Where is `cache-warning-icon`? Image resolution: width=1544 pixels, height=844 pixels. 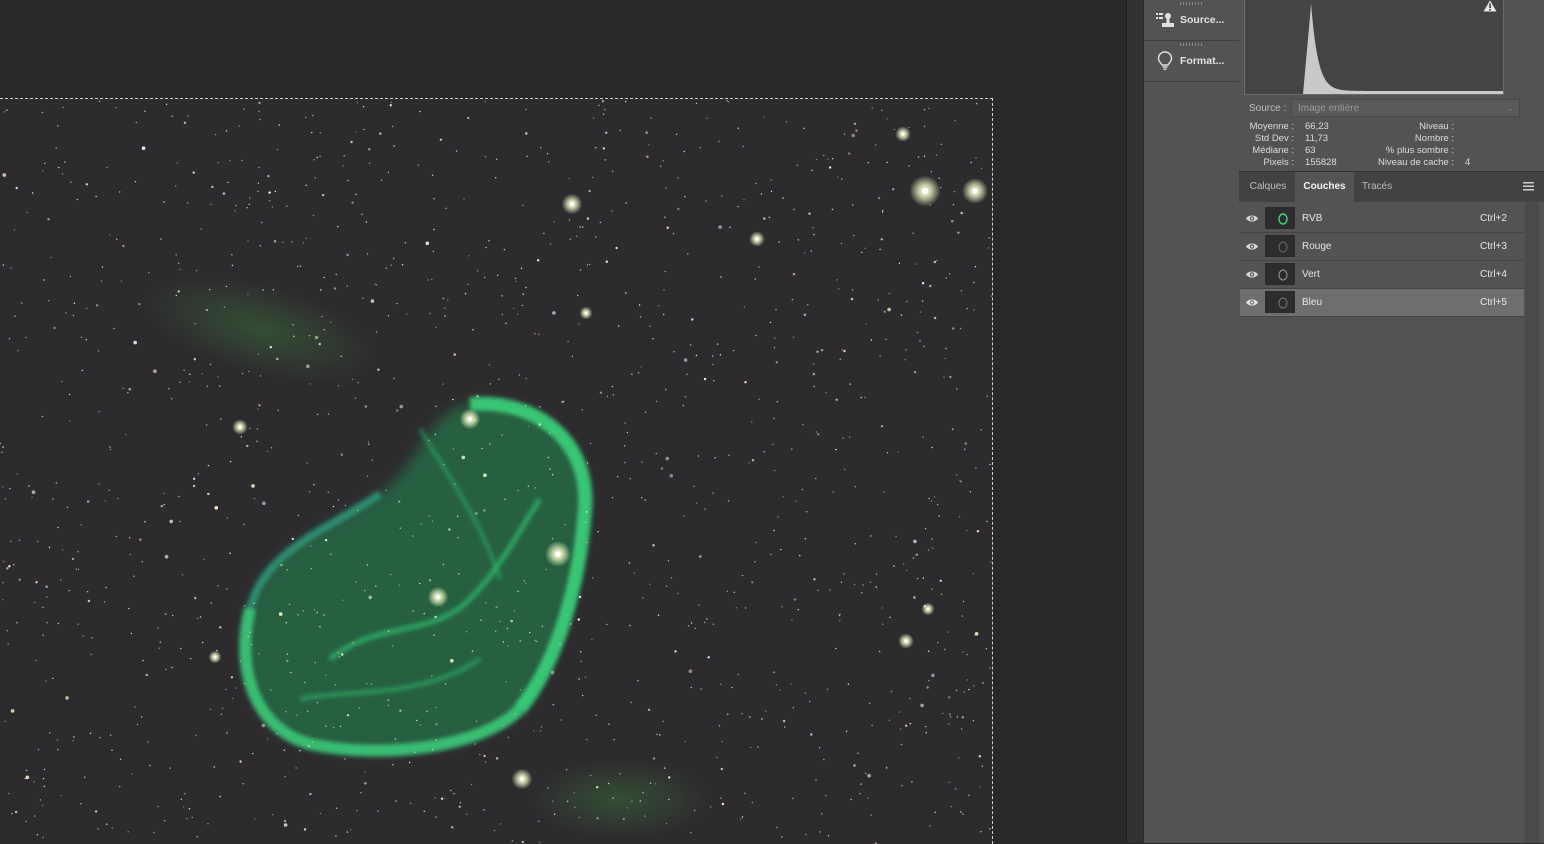
cache-warning-icon is located at coordinates (1490, 6).